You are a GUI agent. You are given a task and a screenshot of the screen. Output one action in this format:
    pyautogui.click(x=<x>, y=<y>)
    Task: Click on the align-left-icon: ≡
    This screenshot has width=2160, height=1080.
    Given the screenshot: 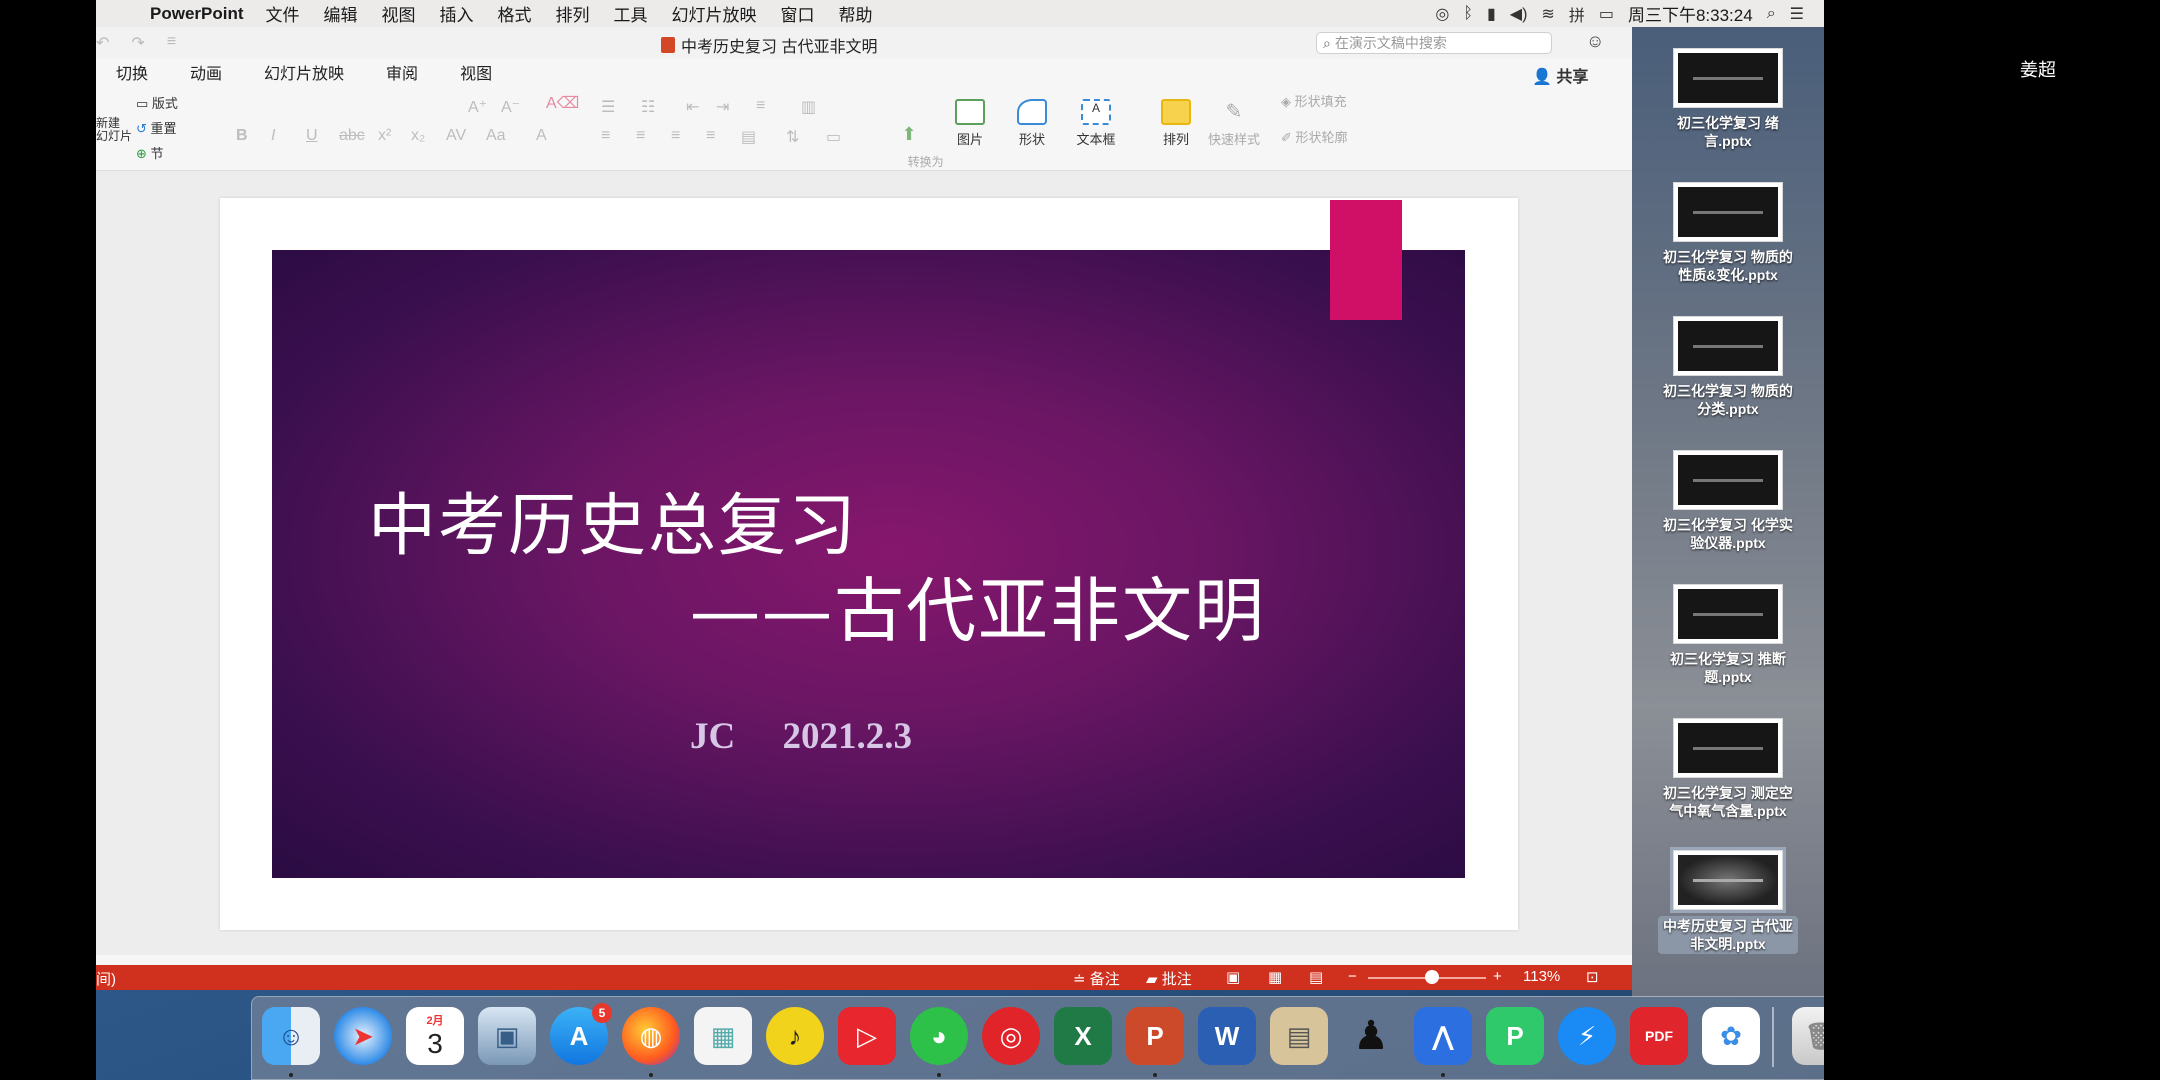 What is the action you would take?
    pyautogui.click(x=605, y=136)
    